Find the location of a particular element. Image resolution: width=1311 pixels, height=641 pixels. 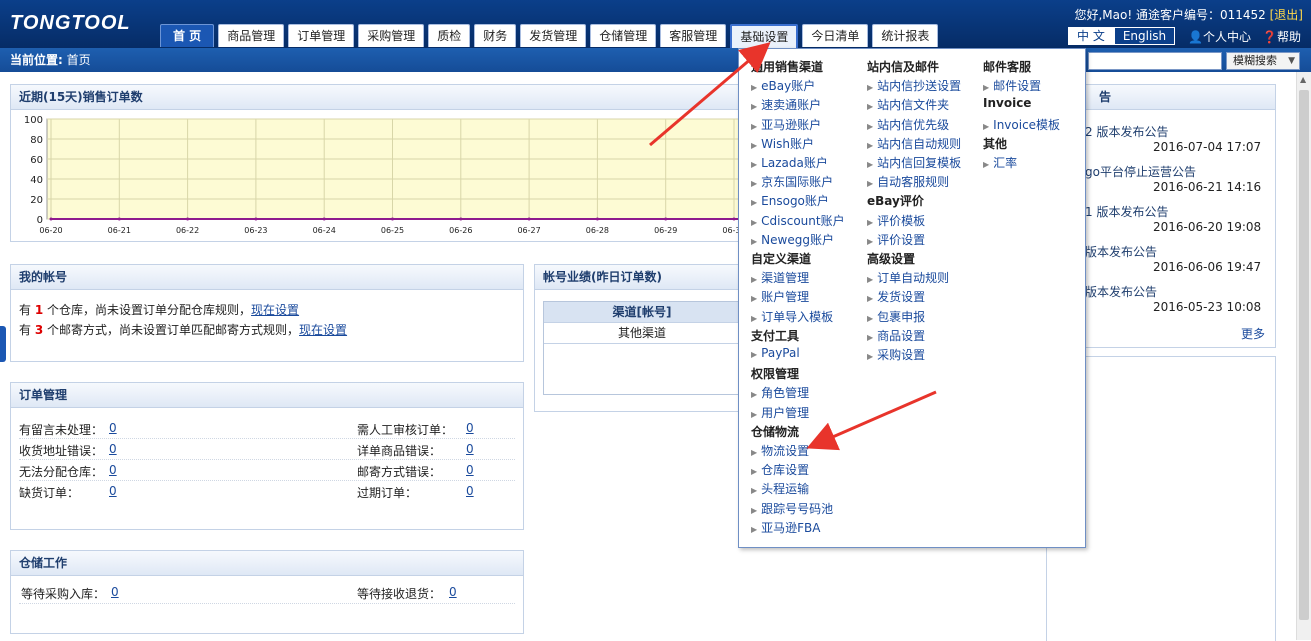

menu-item: ▶ 站内信优先级 is located at coordinates (908, 124).